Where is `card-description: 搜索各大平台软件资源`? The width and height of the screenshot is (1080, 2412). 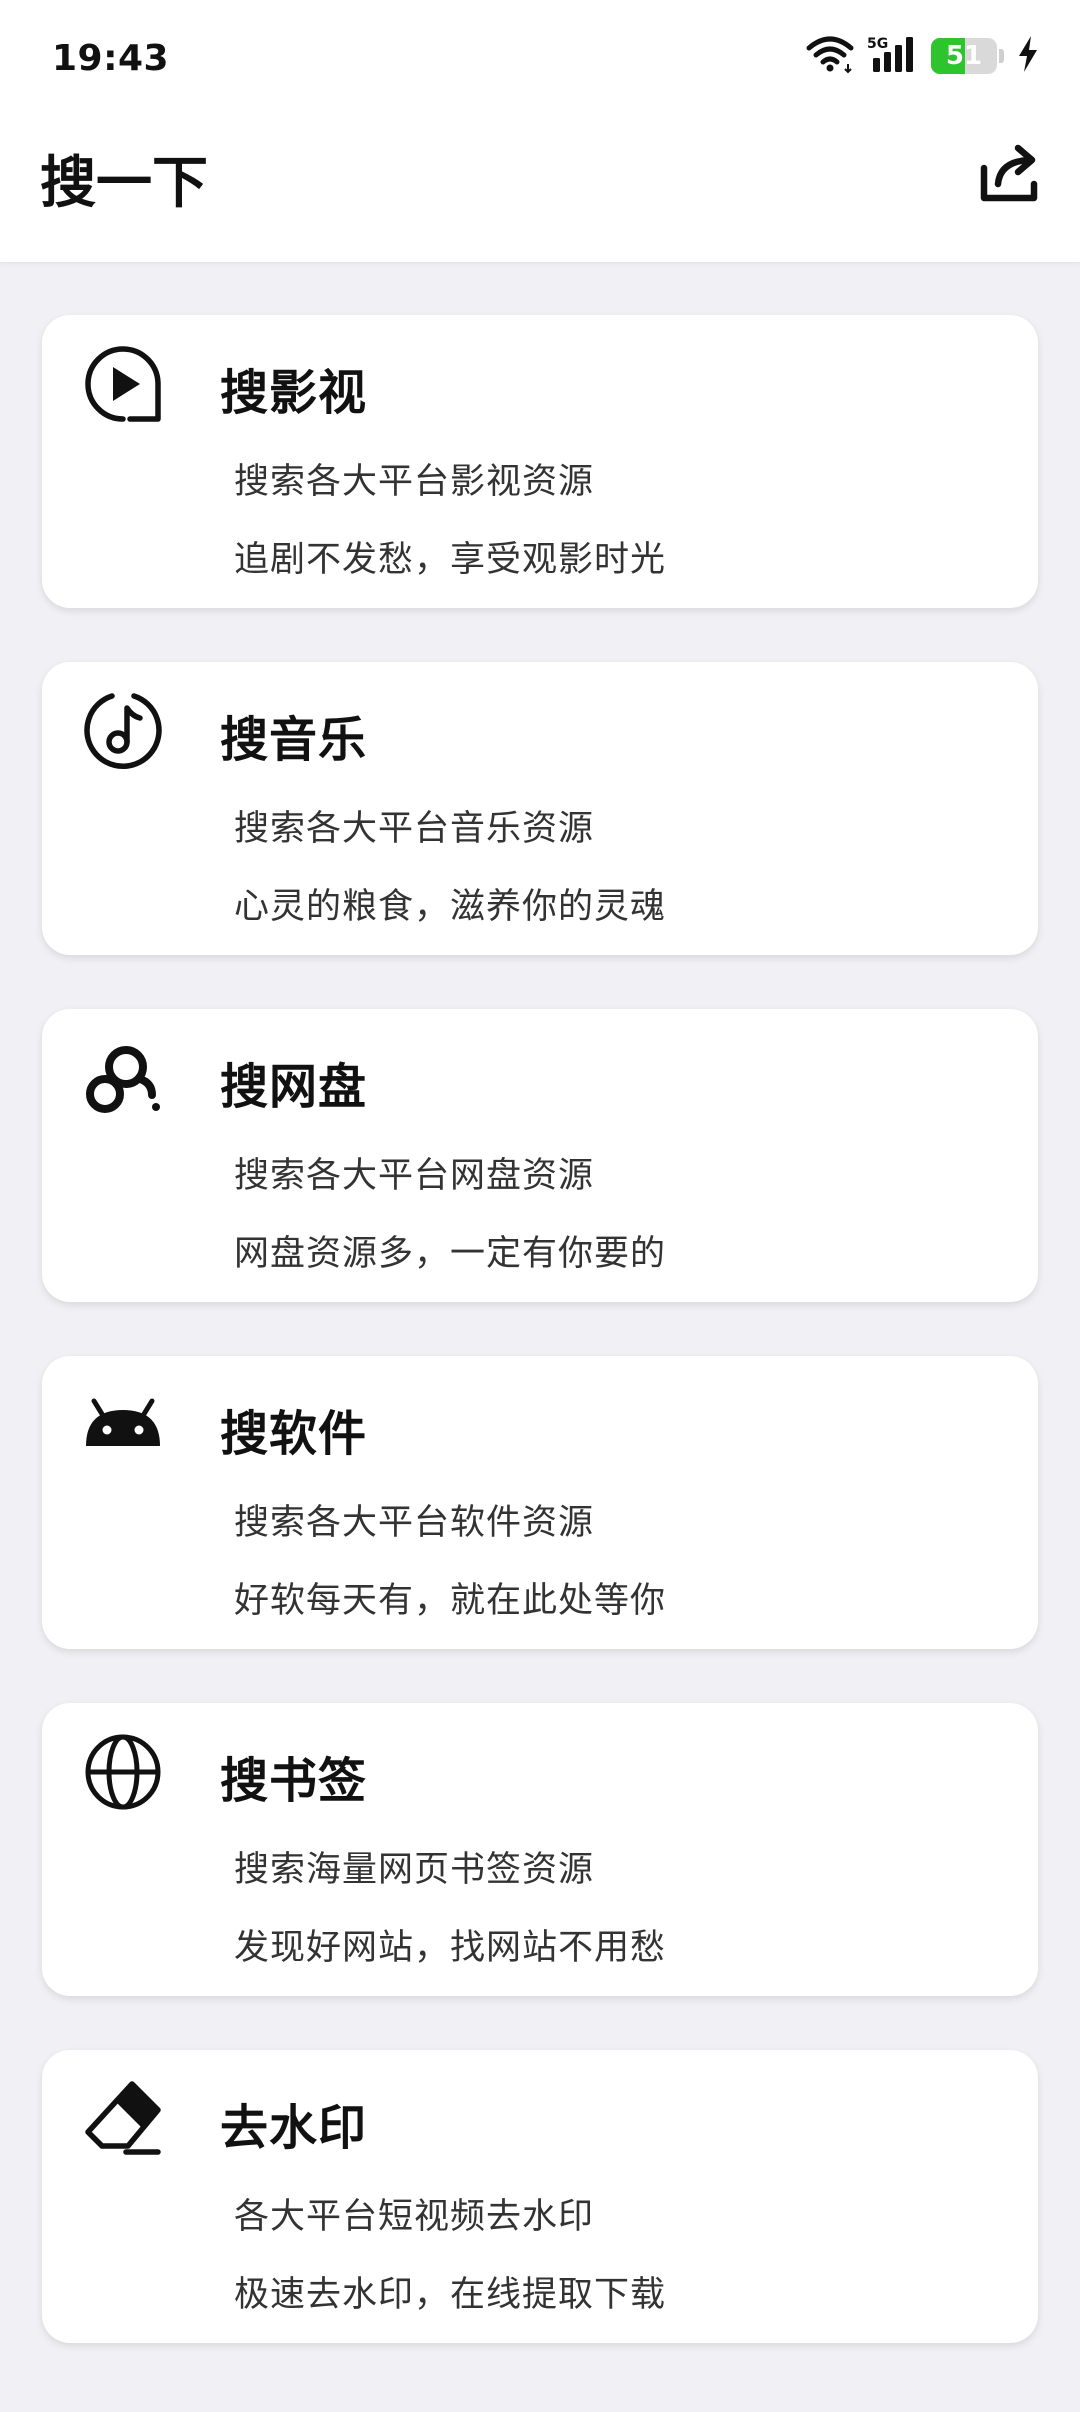 card-description: 搜索各大平台软件资源 is located at coordinates (414, 1523).